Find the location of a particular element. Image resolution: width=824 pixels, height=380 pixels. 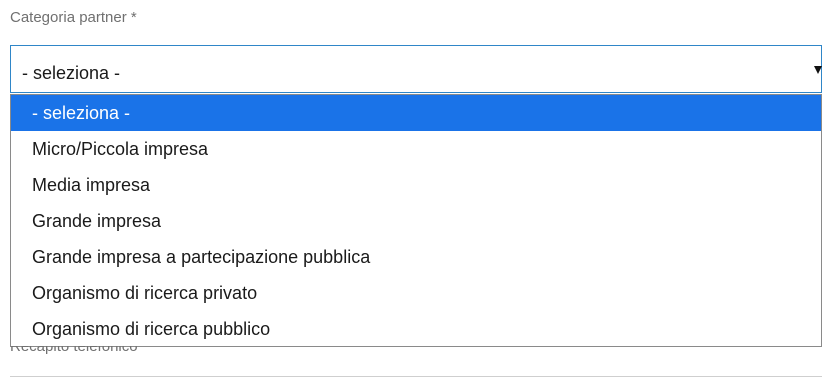

category-select-value: - seleziona - is located at coordinates (71, 73).